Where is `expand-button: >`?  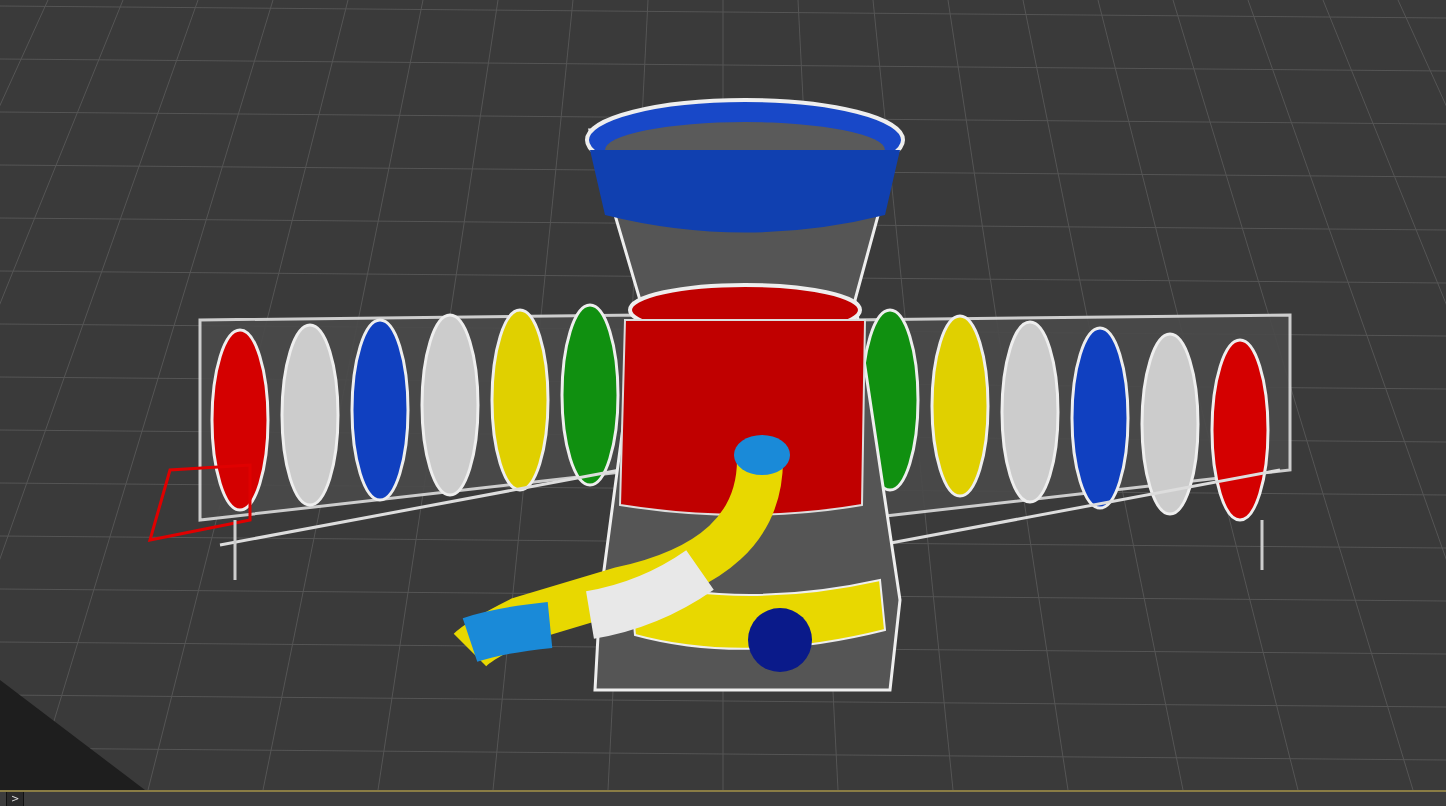 expand-button: > is located at coordinates (15, 799).